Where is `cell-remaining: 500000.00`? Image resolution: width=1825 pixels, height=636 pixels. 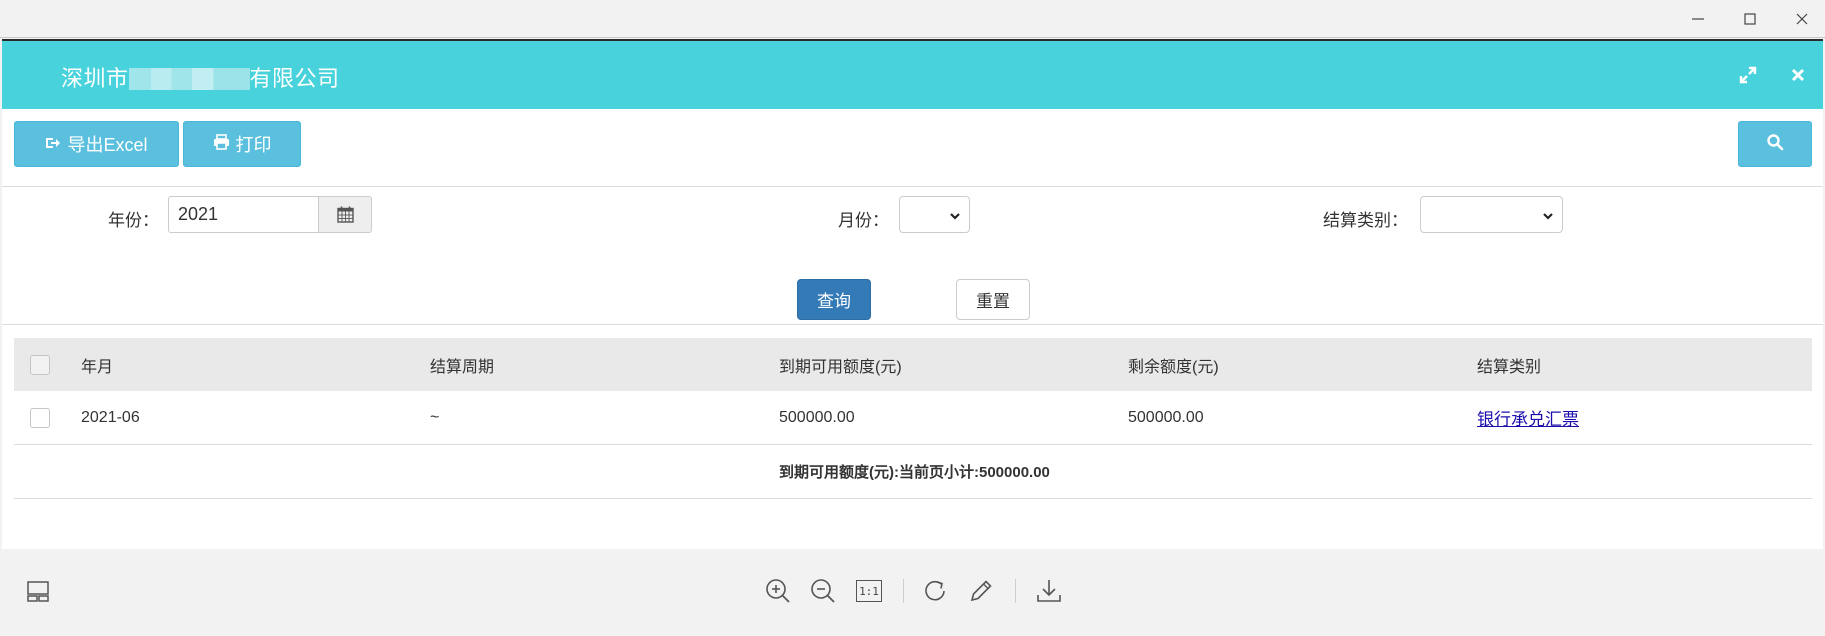
cell-remaining: 500000.00 is located at coordinates (1166, 417).